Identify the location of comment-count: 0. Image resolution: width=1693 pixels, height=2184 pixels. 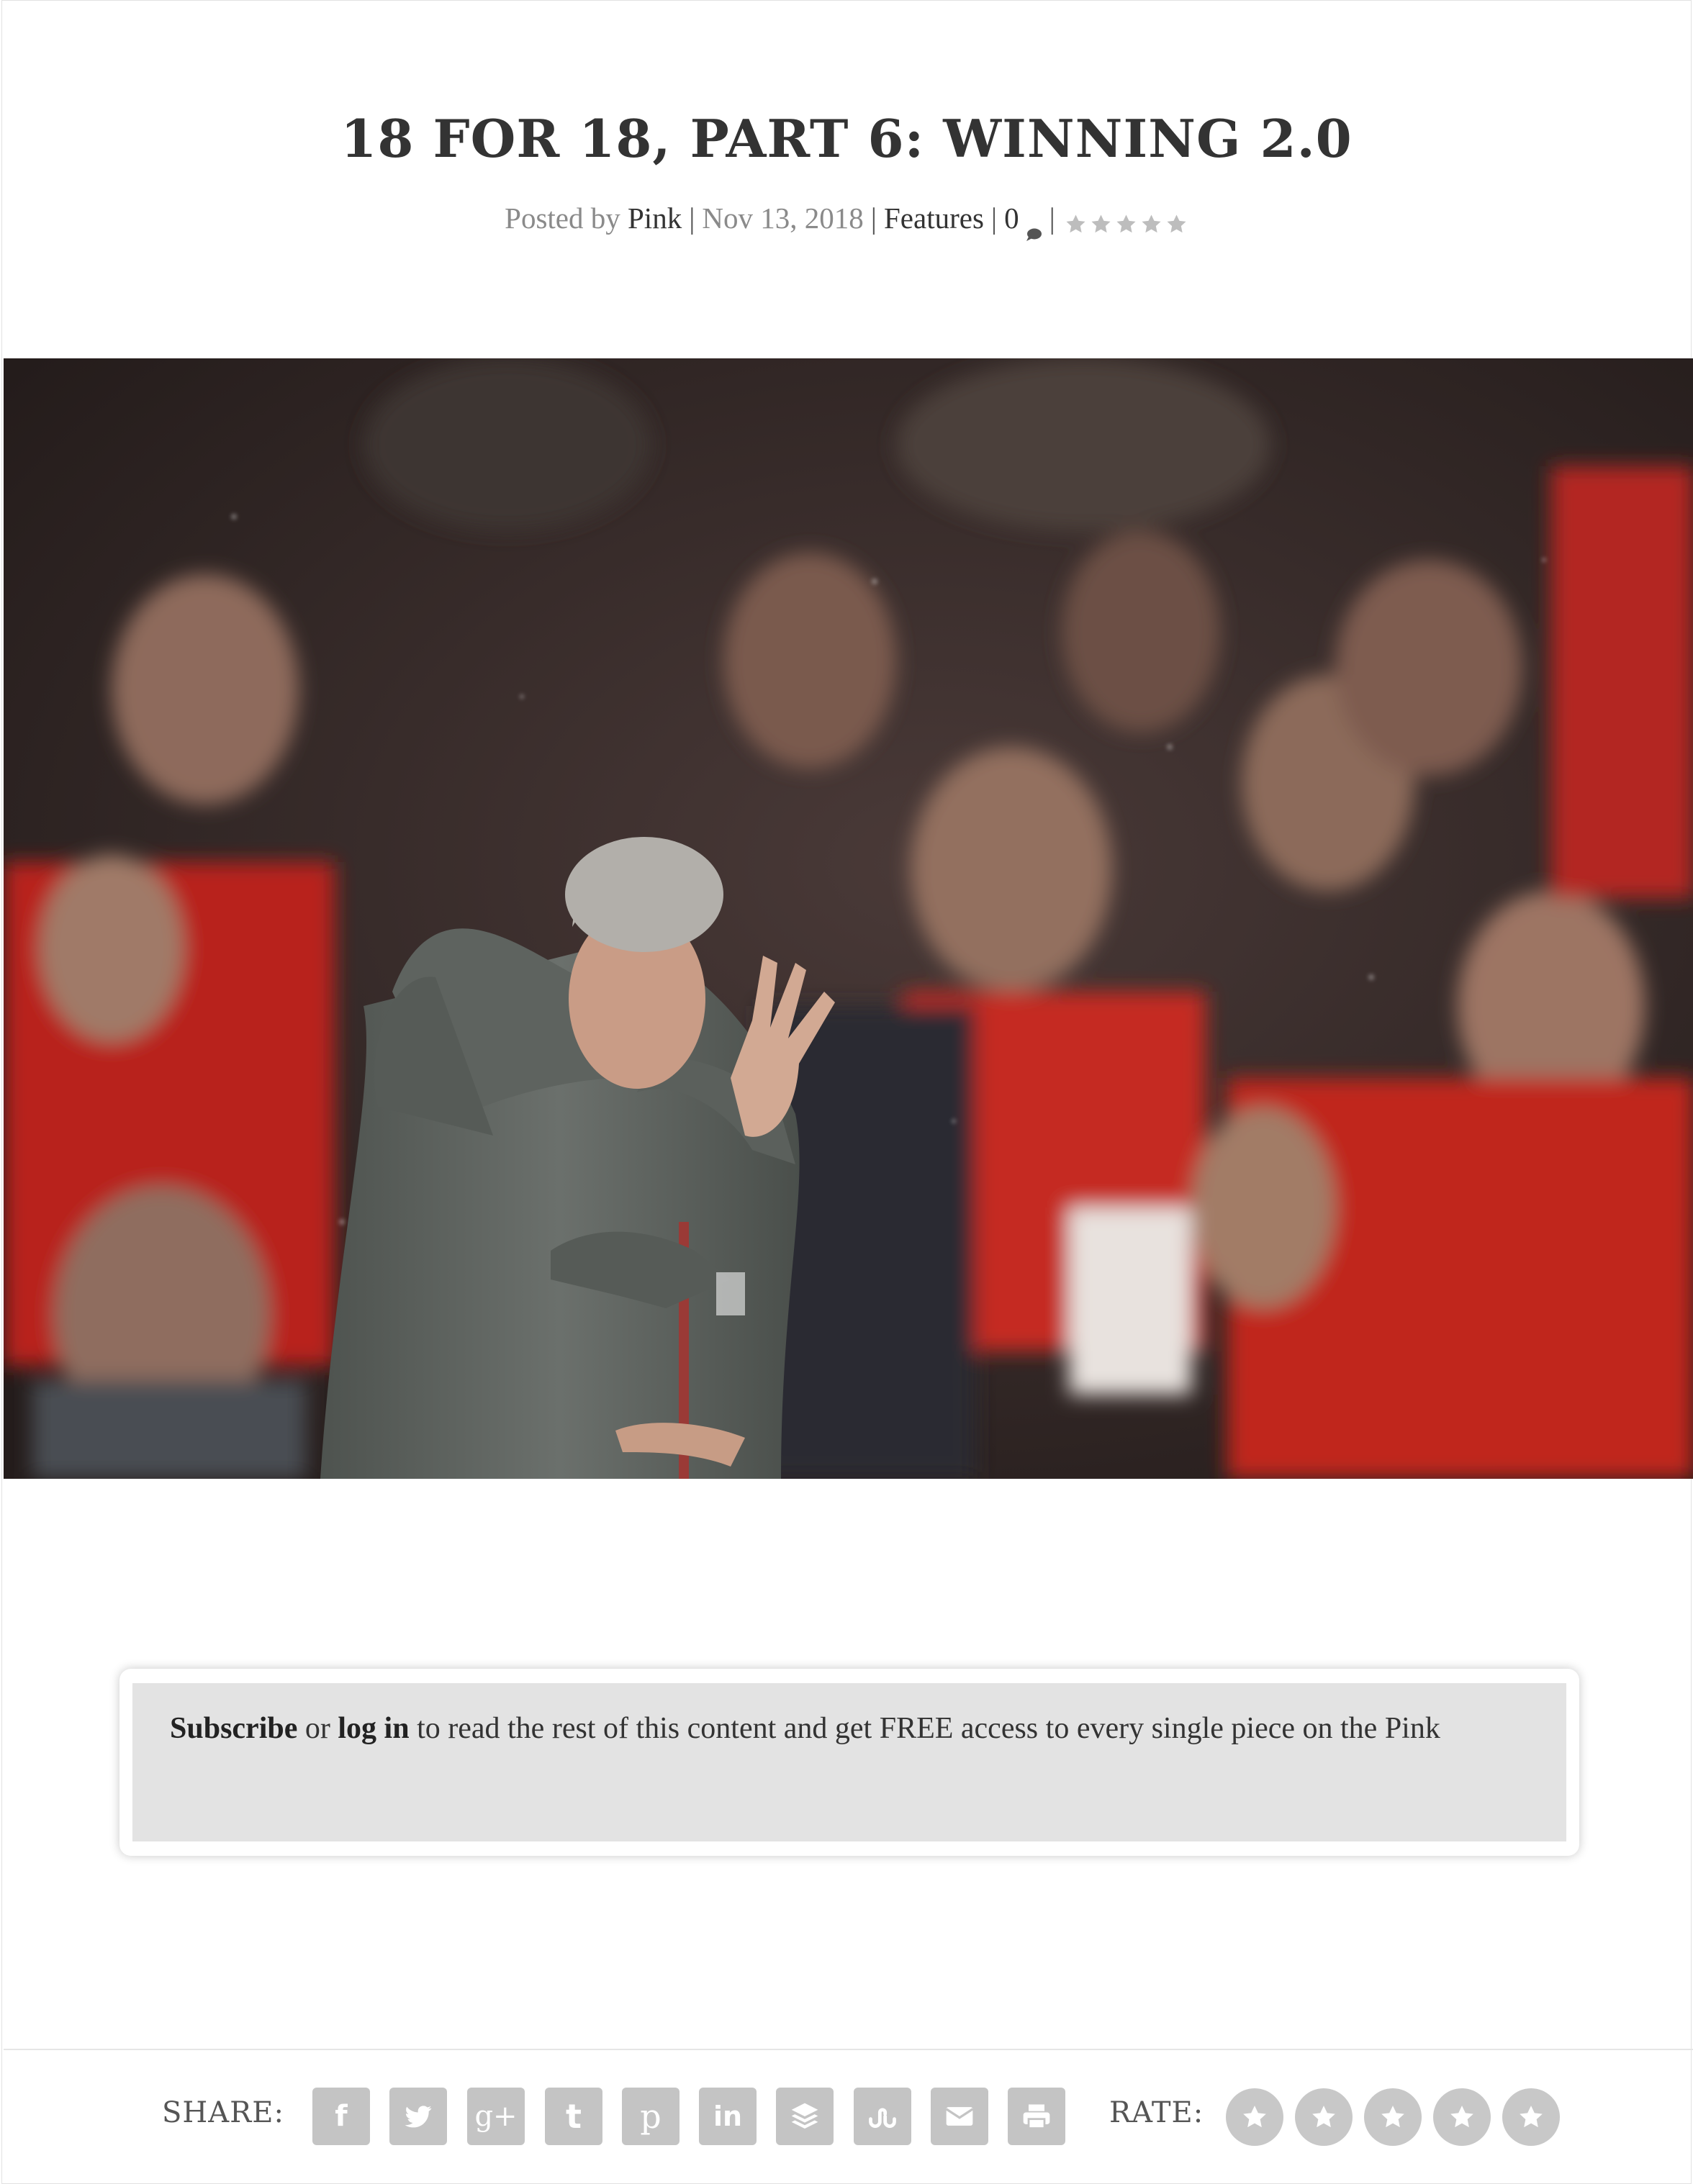
(1011, 218).